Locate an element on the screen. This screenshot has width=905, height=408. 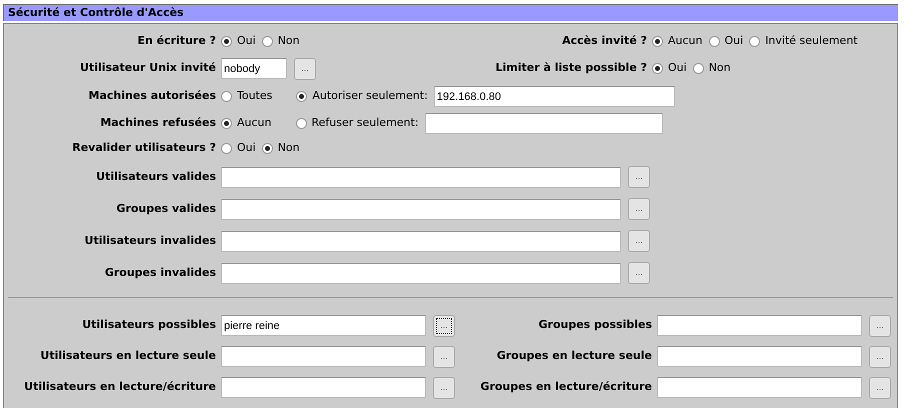
text-field: pierre reine is located at coordinates (323, 325).